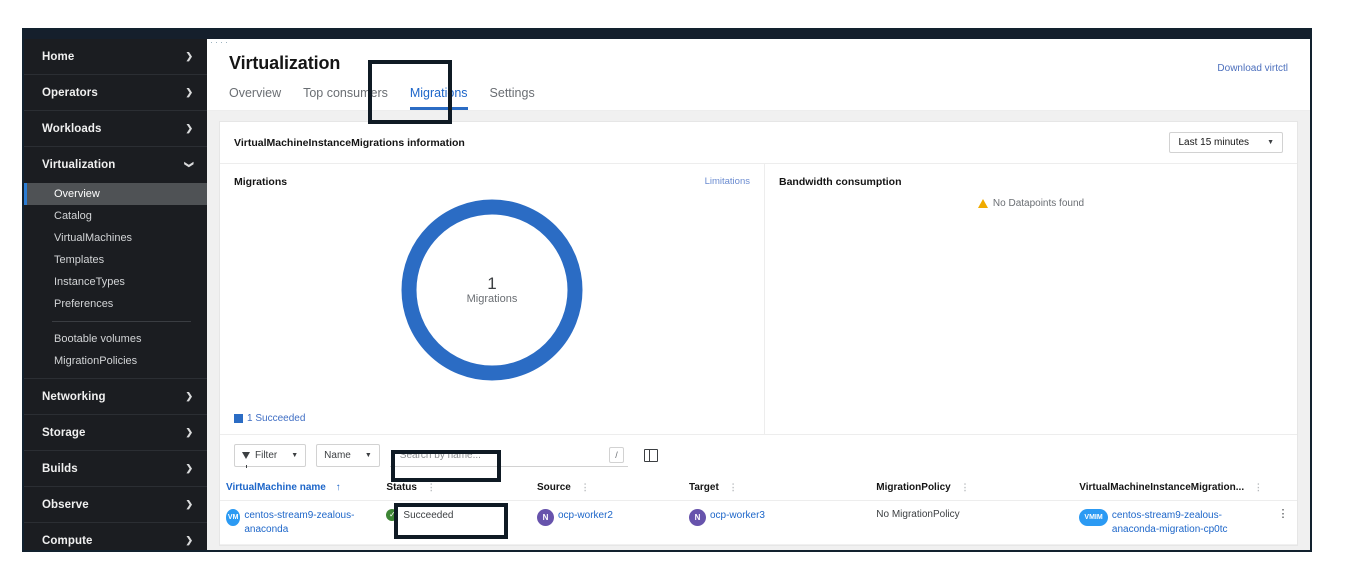 This screenshot has width=1368, height=586. I want to click on columns-icon, so click(650, 455).